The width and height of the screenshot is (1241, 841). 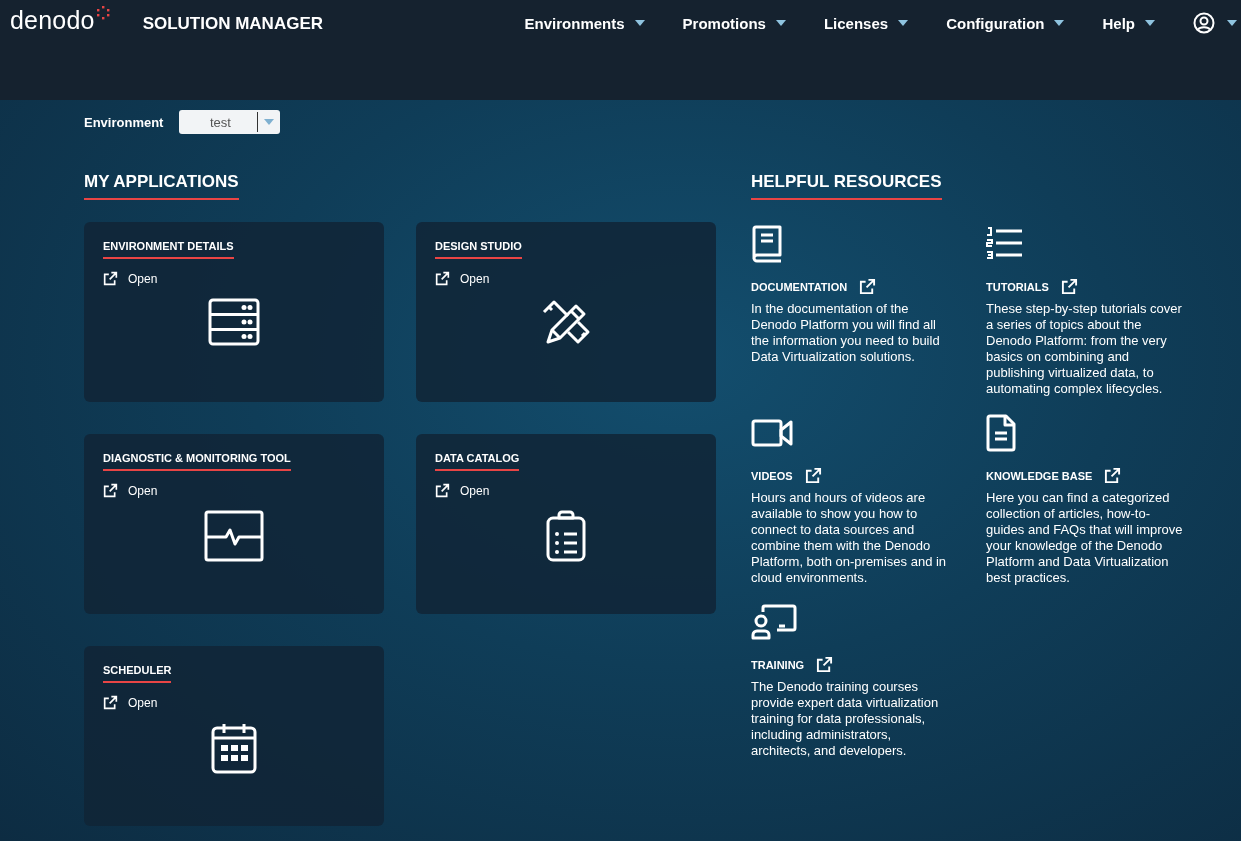 What do you see at coordinates (1005, 23) in the screenshot?
I see `nav-menu: Configuration` at bounding box center [1005, 23].